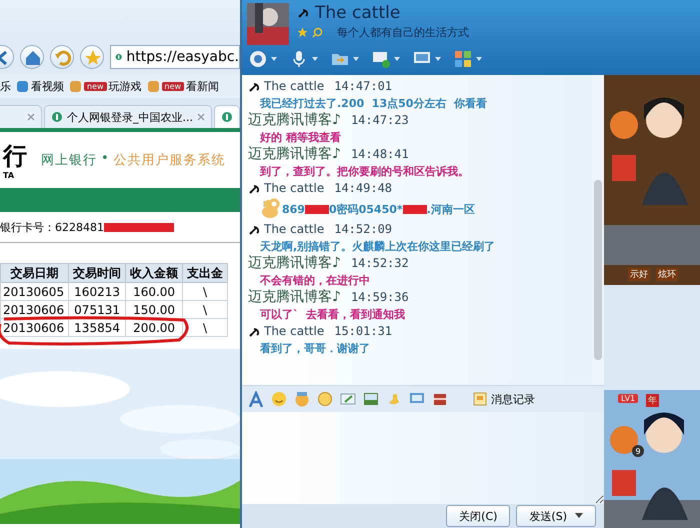 This screenshot has height=528, width=700. I want to click on contact-name: The cattle, so click(357, 13).